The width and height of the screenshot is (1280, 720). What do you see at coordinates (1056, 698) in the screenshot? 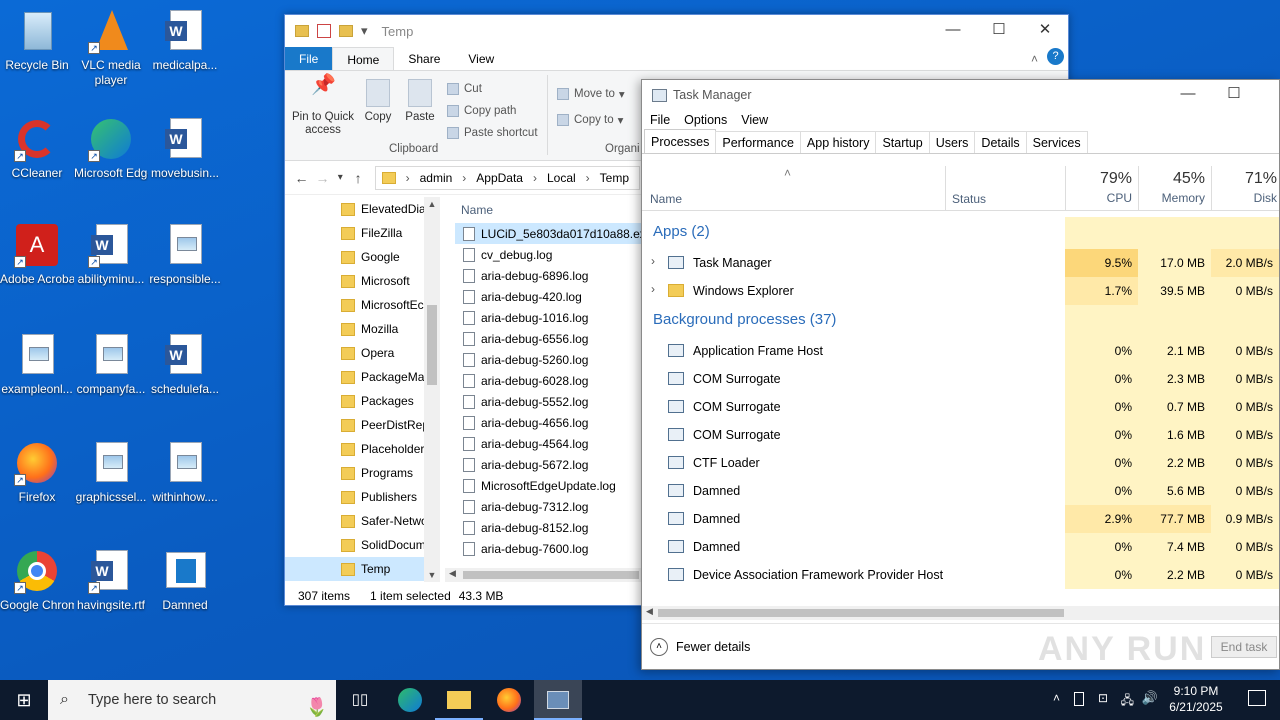
I see `show-hidden-icons: ˄` at bounding box center [1056, 698].